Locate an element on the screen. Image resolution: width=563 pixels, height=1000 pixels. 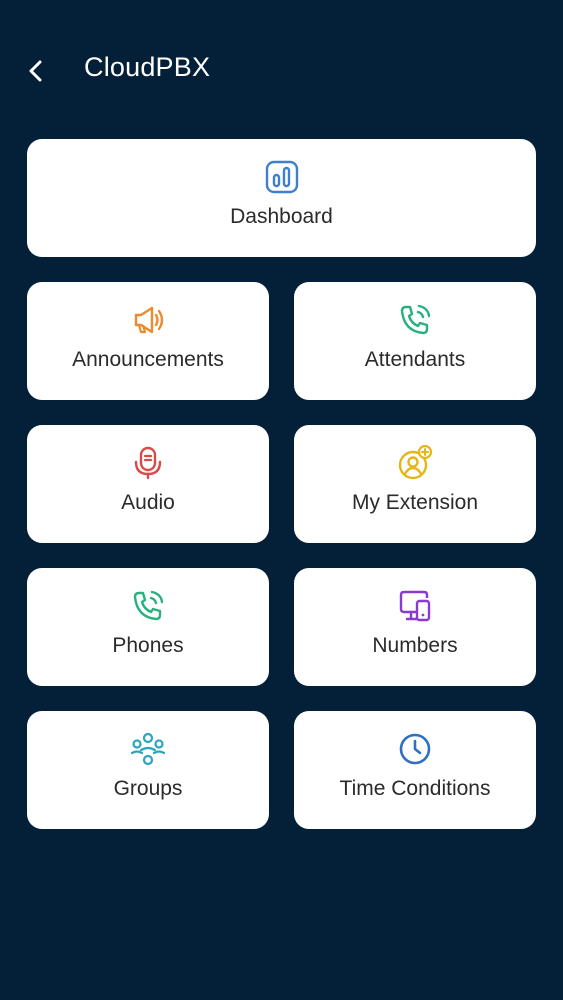
phones-label: Phones is located at coordinates (148, 645).